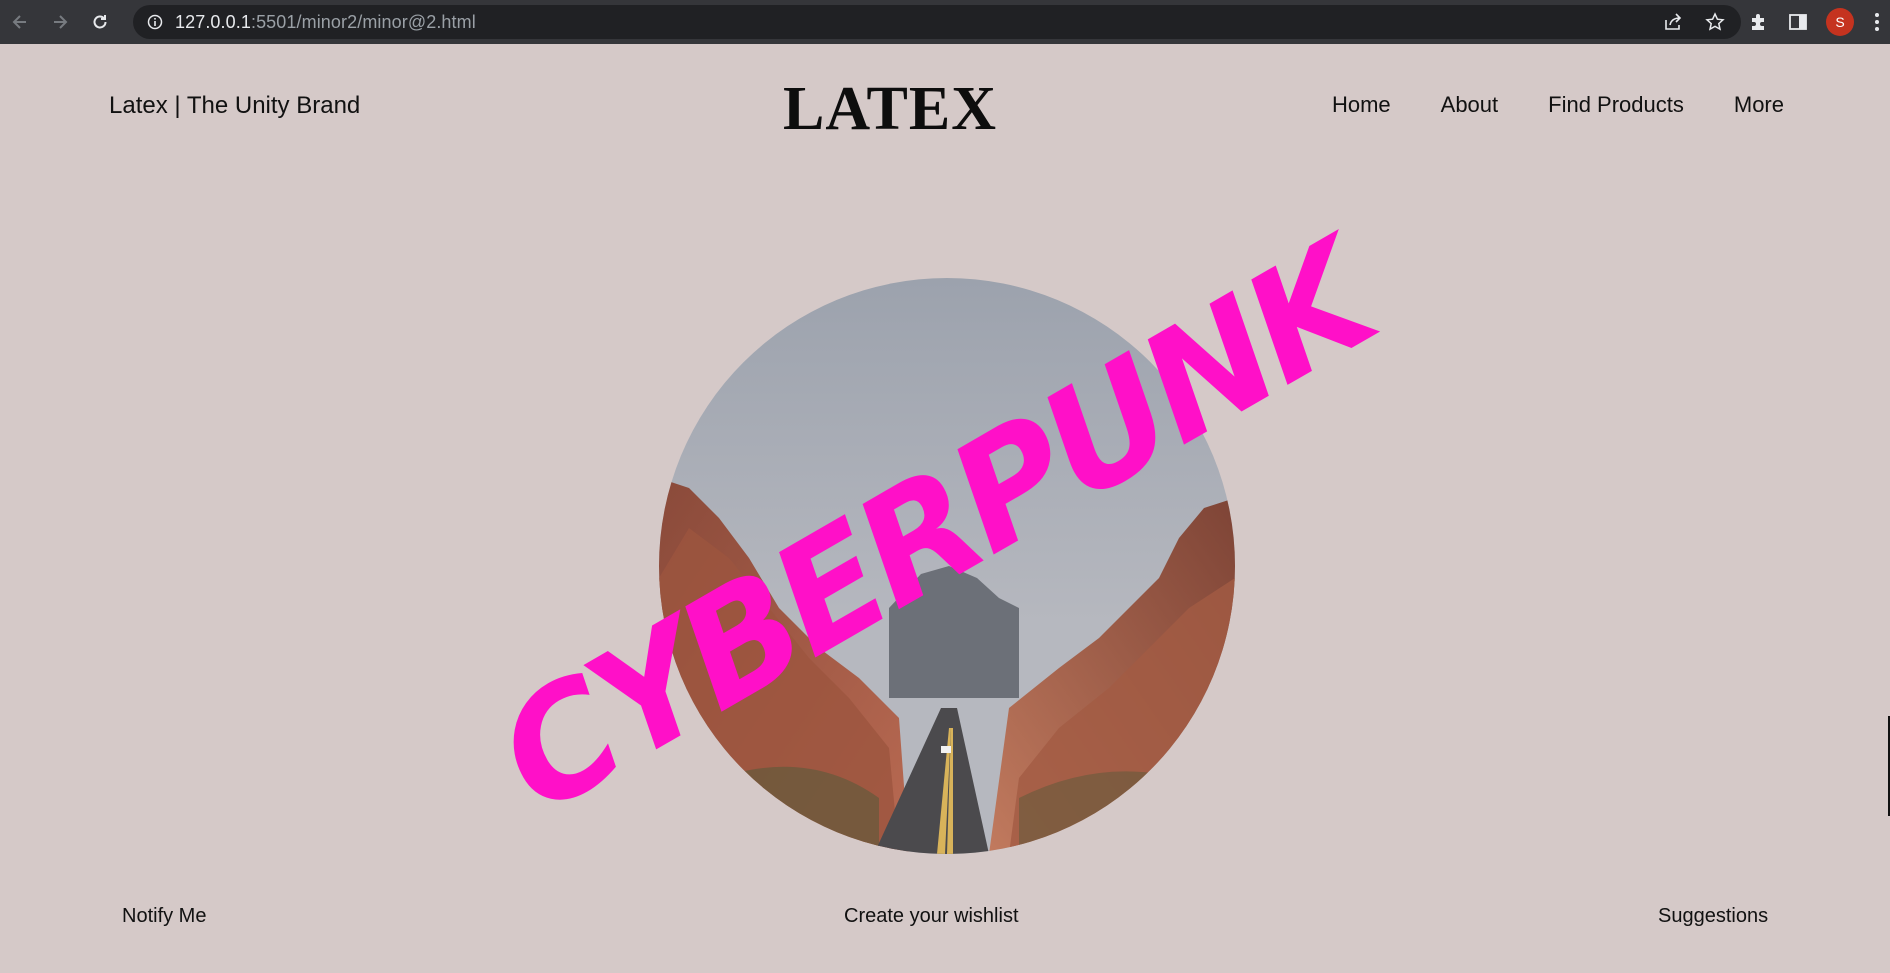  I want to click on main-nav: Home About Find Products More, so click(1558, 105).